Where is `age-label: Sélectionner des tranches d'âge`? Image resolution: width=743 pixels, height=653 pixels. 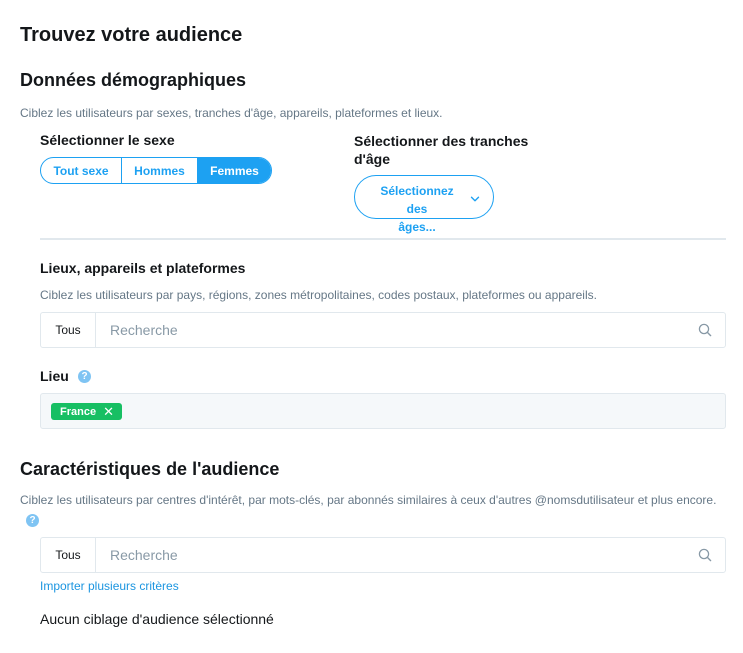
age-label: Sélectionner des tranches d'âge is located at coordinates (441, 150).